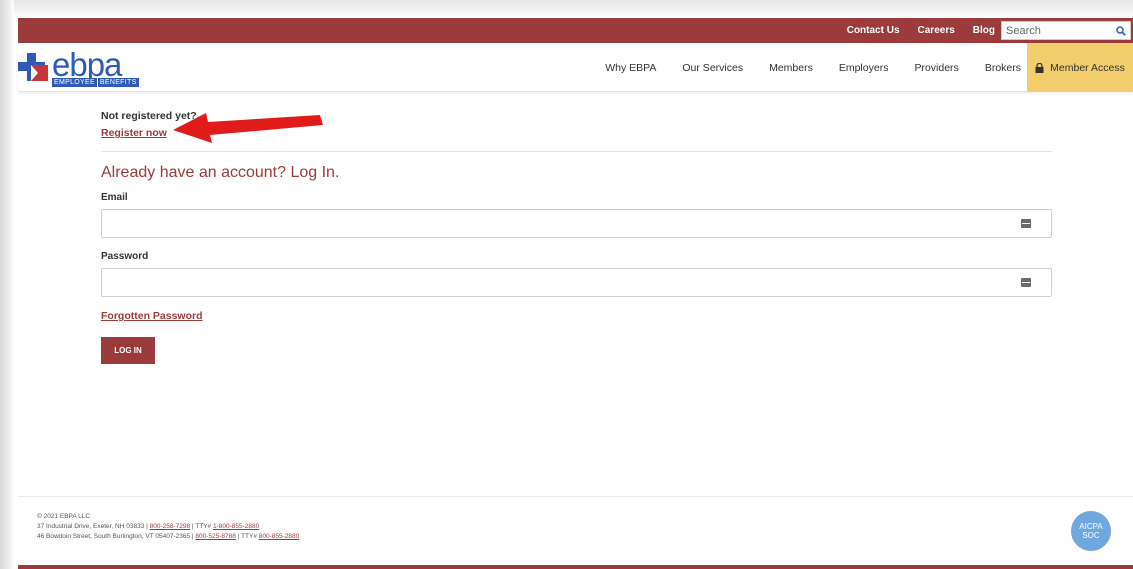  Describe the element at coordinates (984, 30) in the screenshot. I see `blog-link: Blog` at that location.